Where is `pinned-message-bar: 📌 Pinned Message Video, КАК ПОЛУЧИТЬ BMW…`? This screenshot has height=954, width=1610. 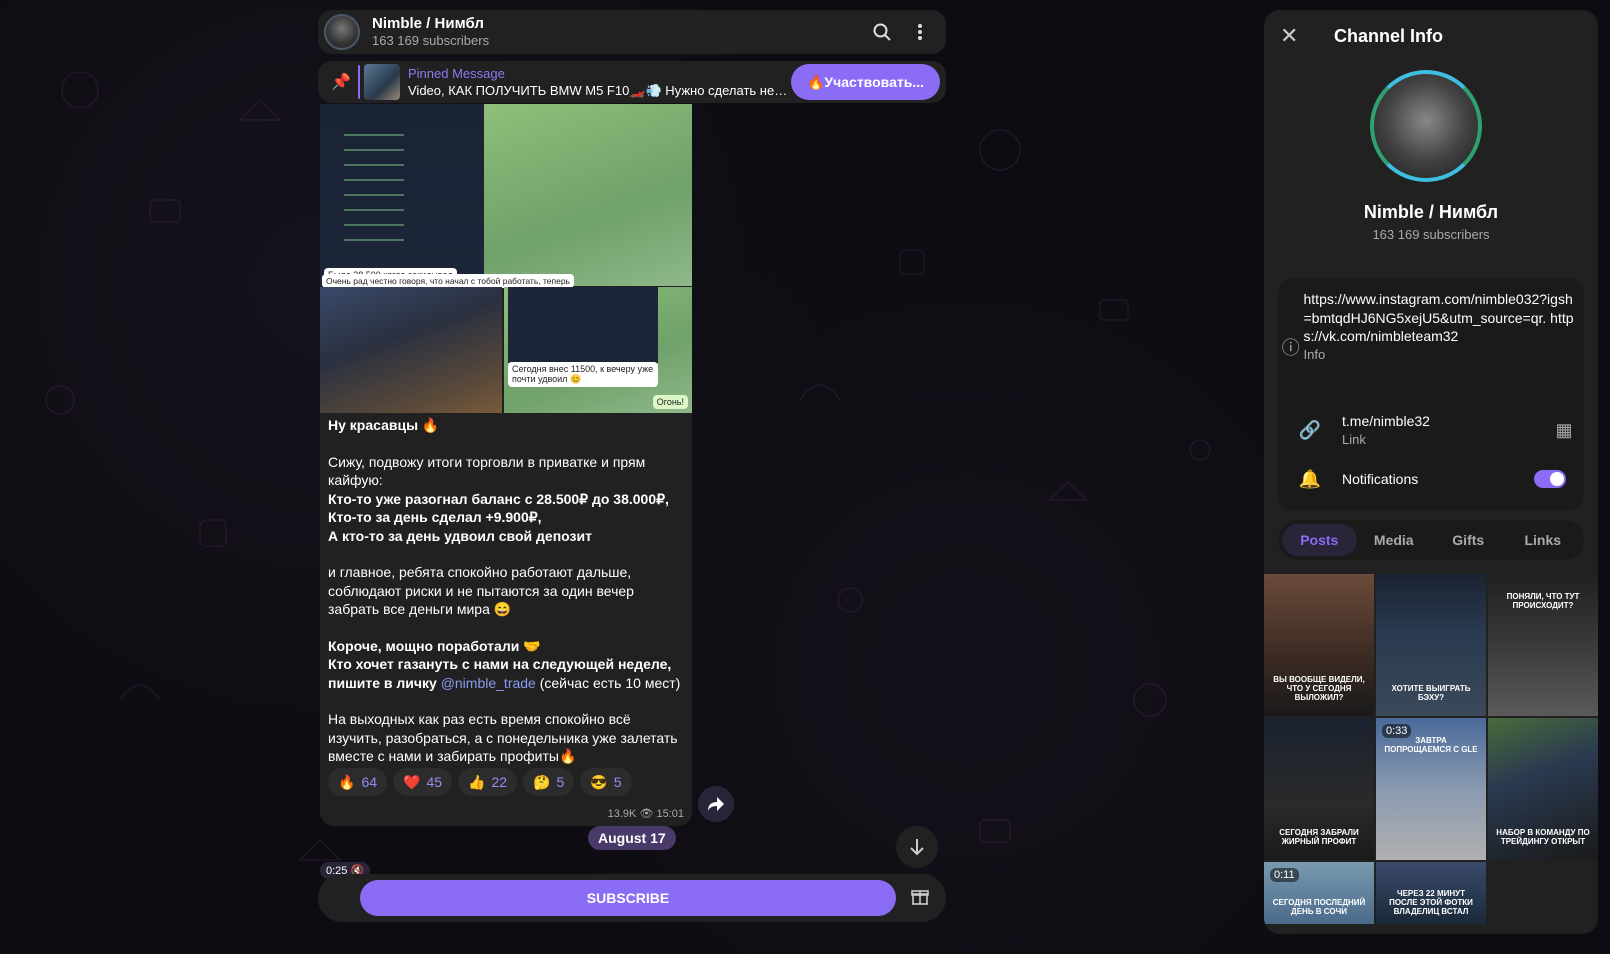
pinned-message-bar: 📌 Pinned Message Video, КАК ПОЛУЧИТЬ BMW… is located at coordinates (632, 82).